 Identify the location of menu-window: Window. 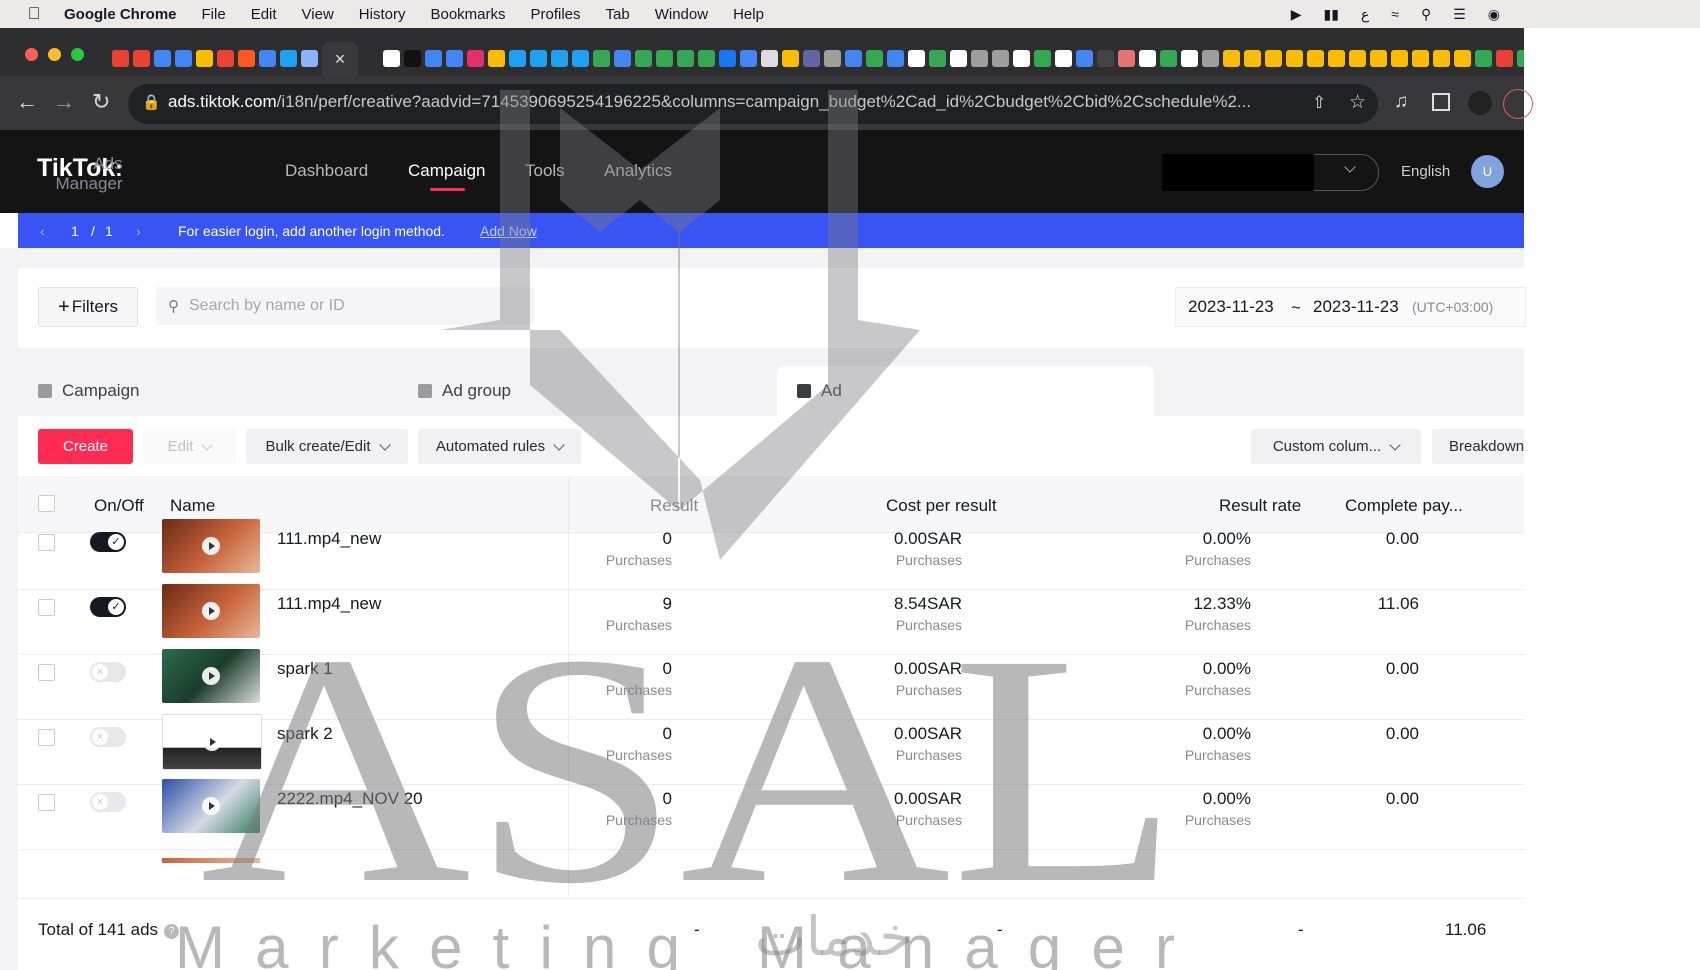
(681, 14).